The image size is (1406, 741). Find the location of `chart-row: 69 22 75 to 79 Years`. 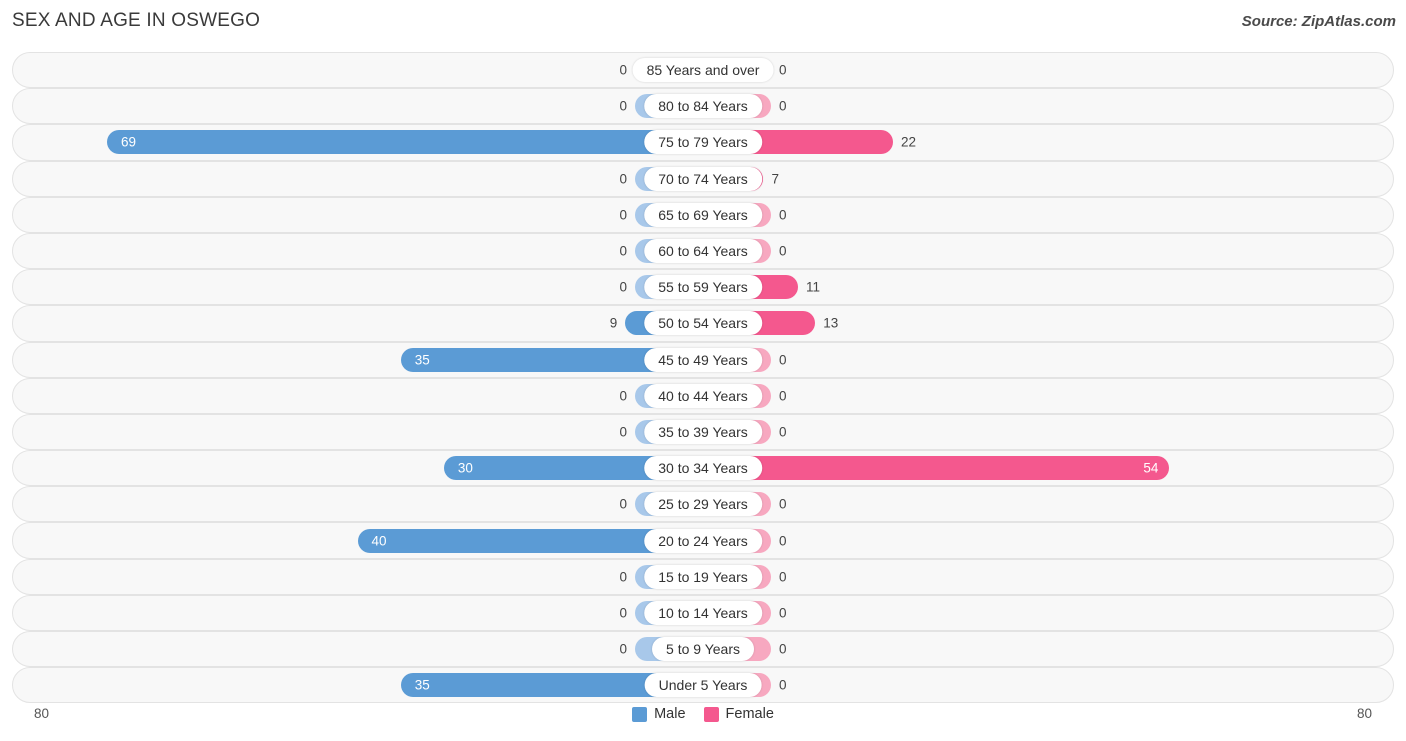

chart-row: 69 22 75 to 79 Years is located at coordinates (703, 142).